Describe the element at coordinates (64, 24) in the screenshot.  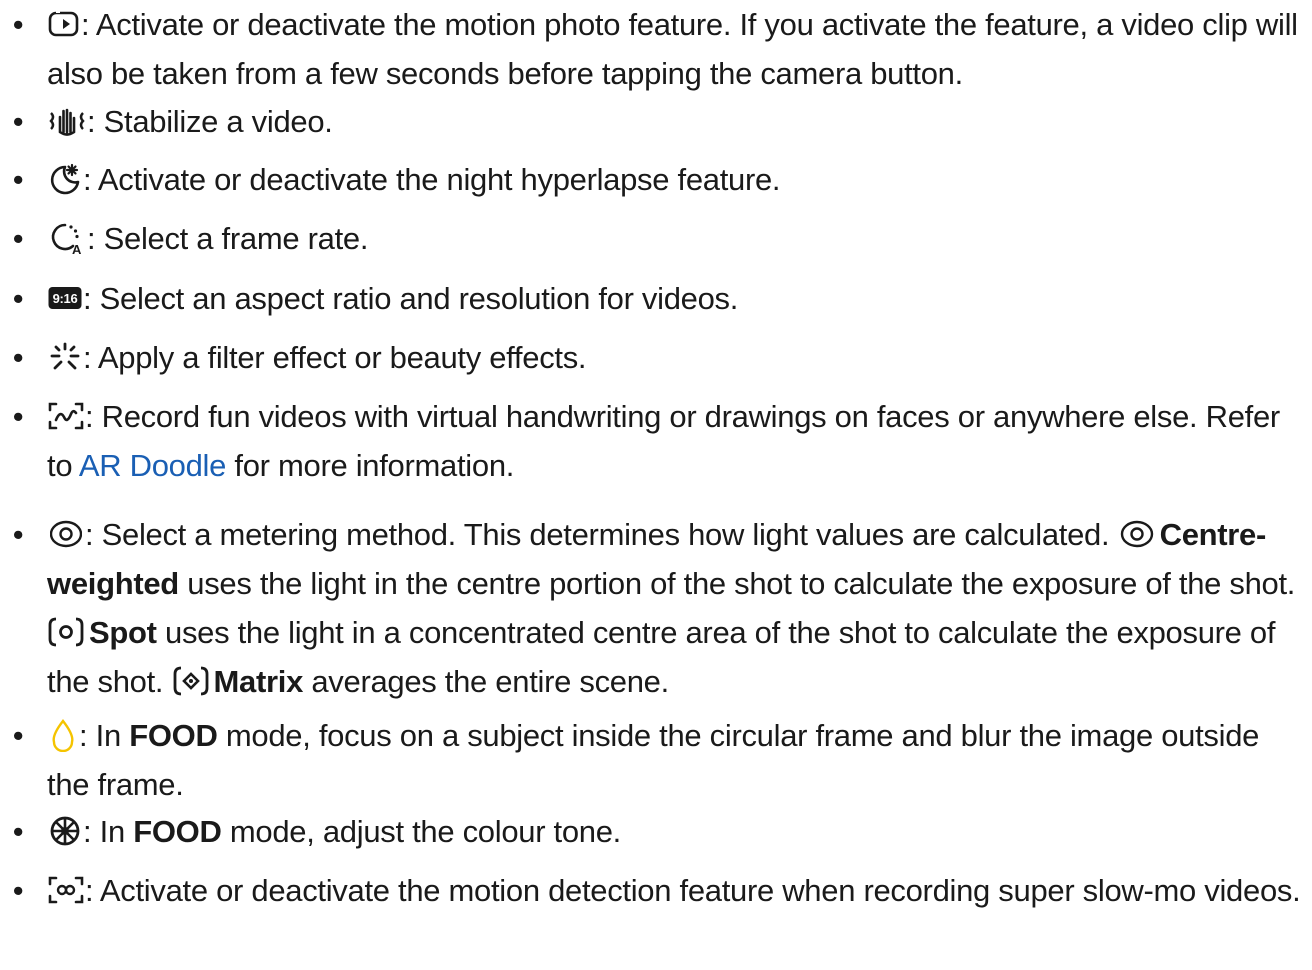
I see `motion-photo-icon` at that location.